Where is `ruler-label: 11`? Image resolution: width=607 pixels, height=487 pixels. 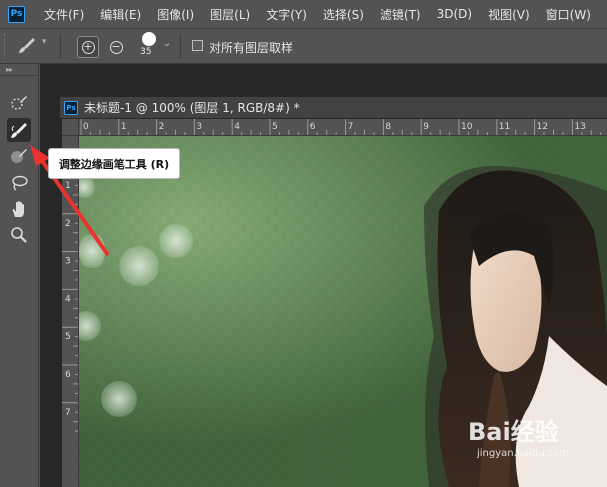 ruler-label: 11 is located at coordinates (504, 127).